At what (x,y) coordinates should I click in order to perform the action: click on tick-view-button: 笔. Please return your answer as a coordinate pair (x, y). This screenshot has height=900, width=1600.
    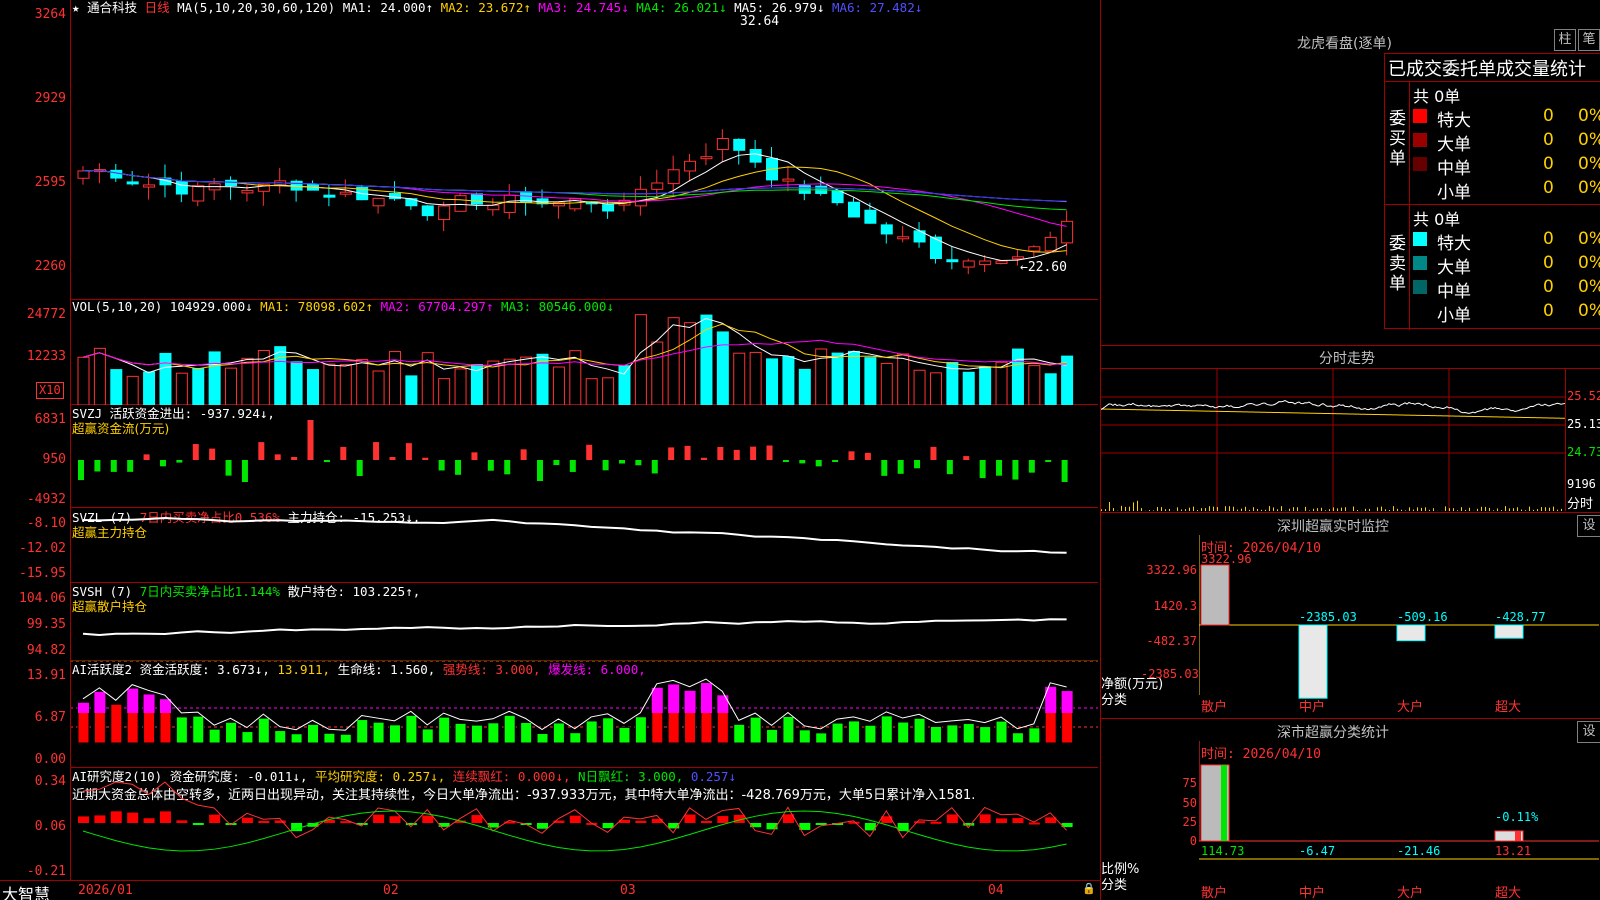
    Looking at the image, I should click on (1589, 40).